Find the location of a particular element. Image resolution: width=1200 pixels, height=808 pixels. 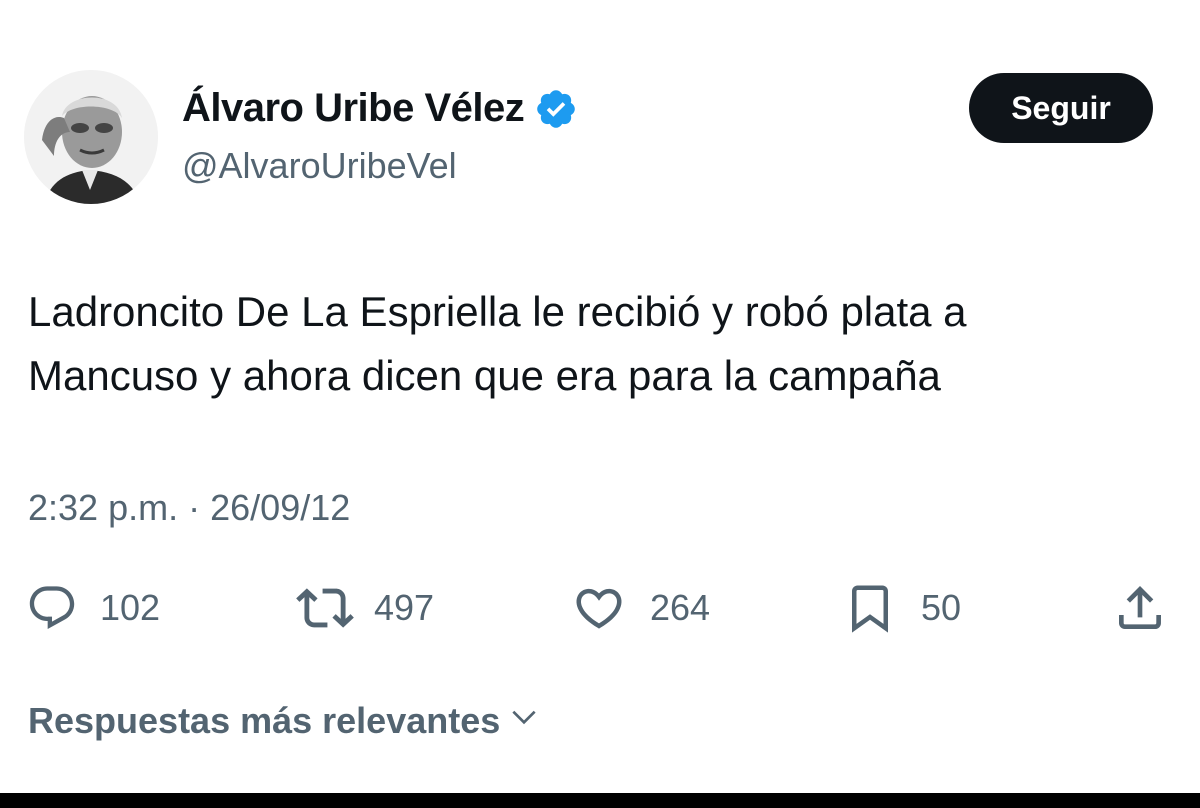

replies-sort-toggle: Respuestas más relevantes is located at coordinates (284, 721).